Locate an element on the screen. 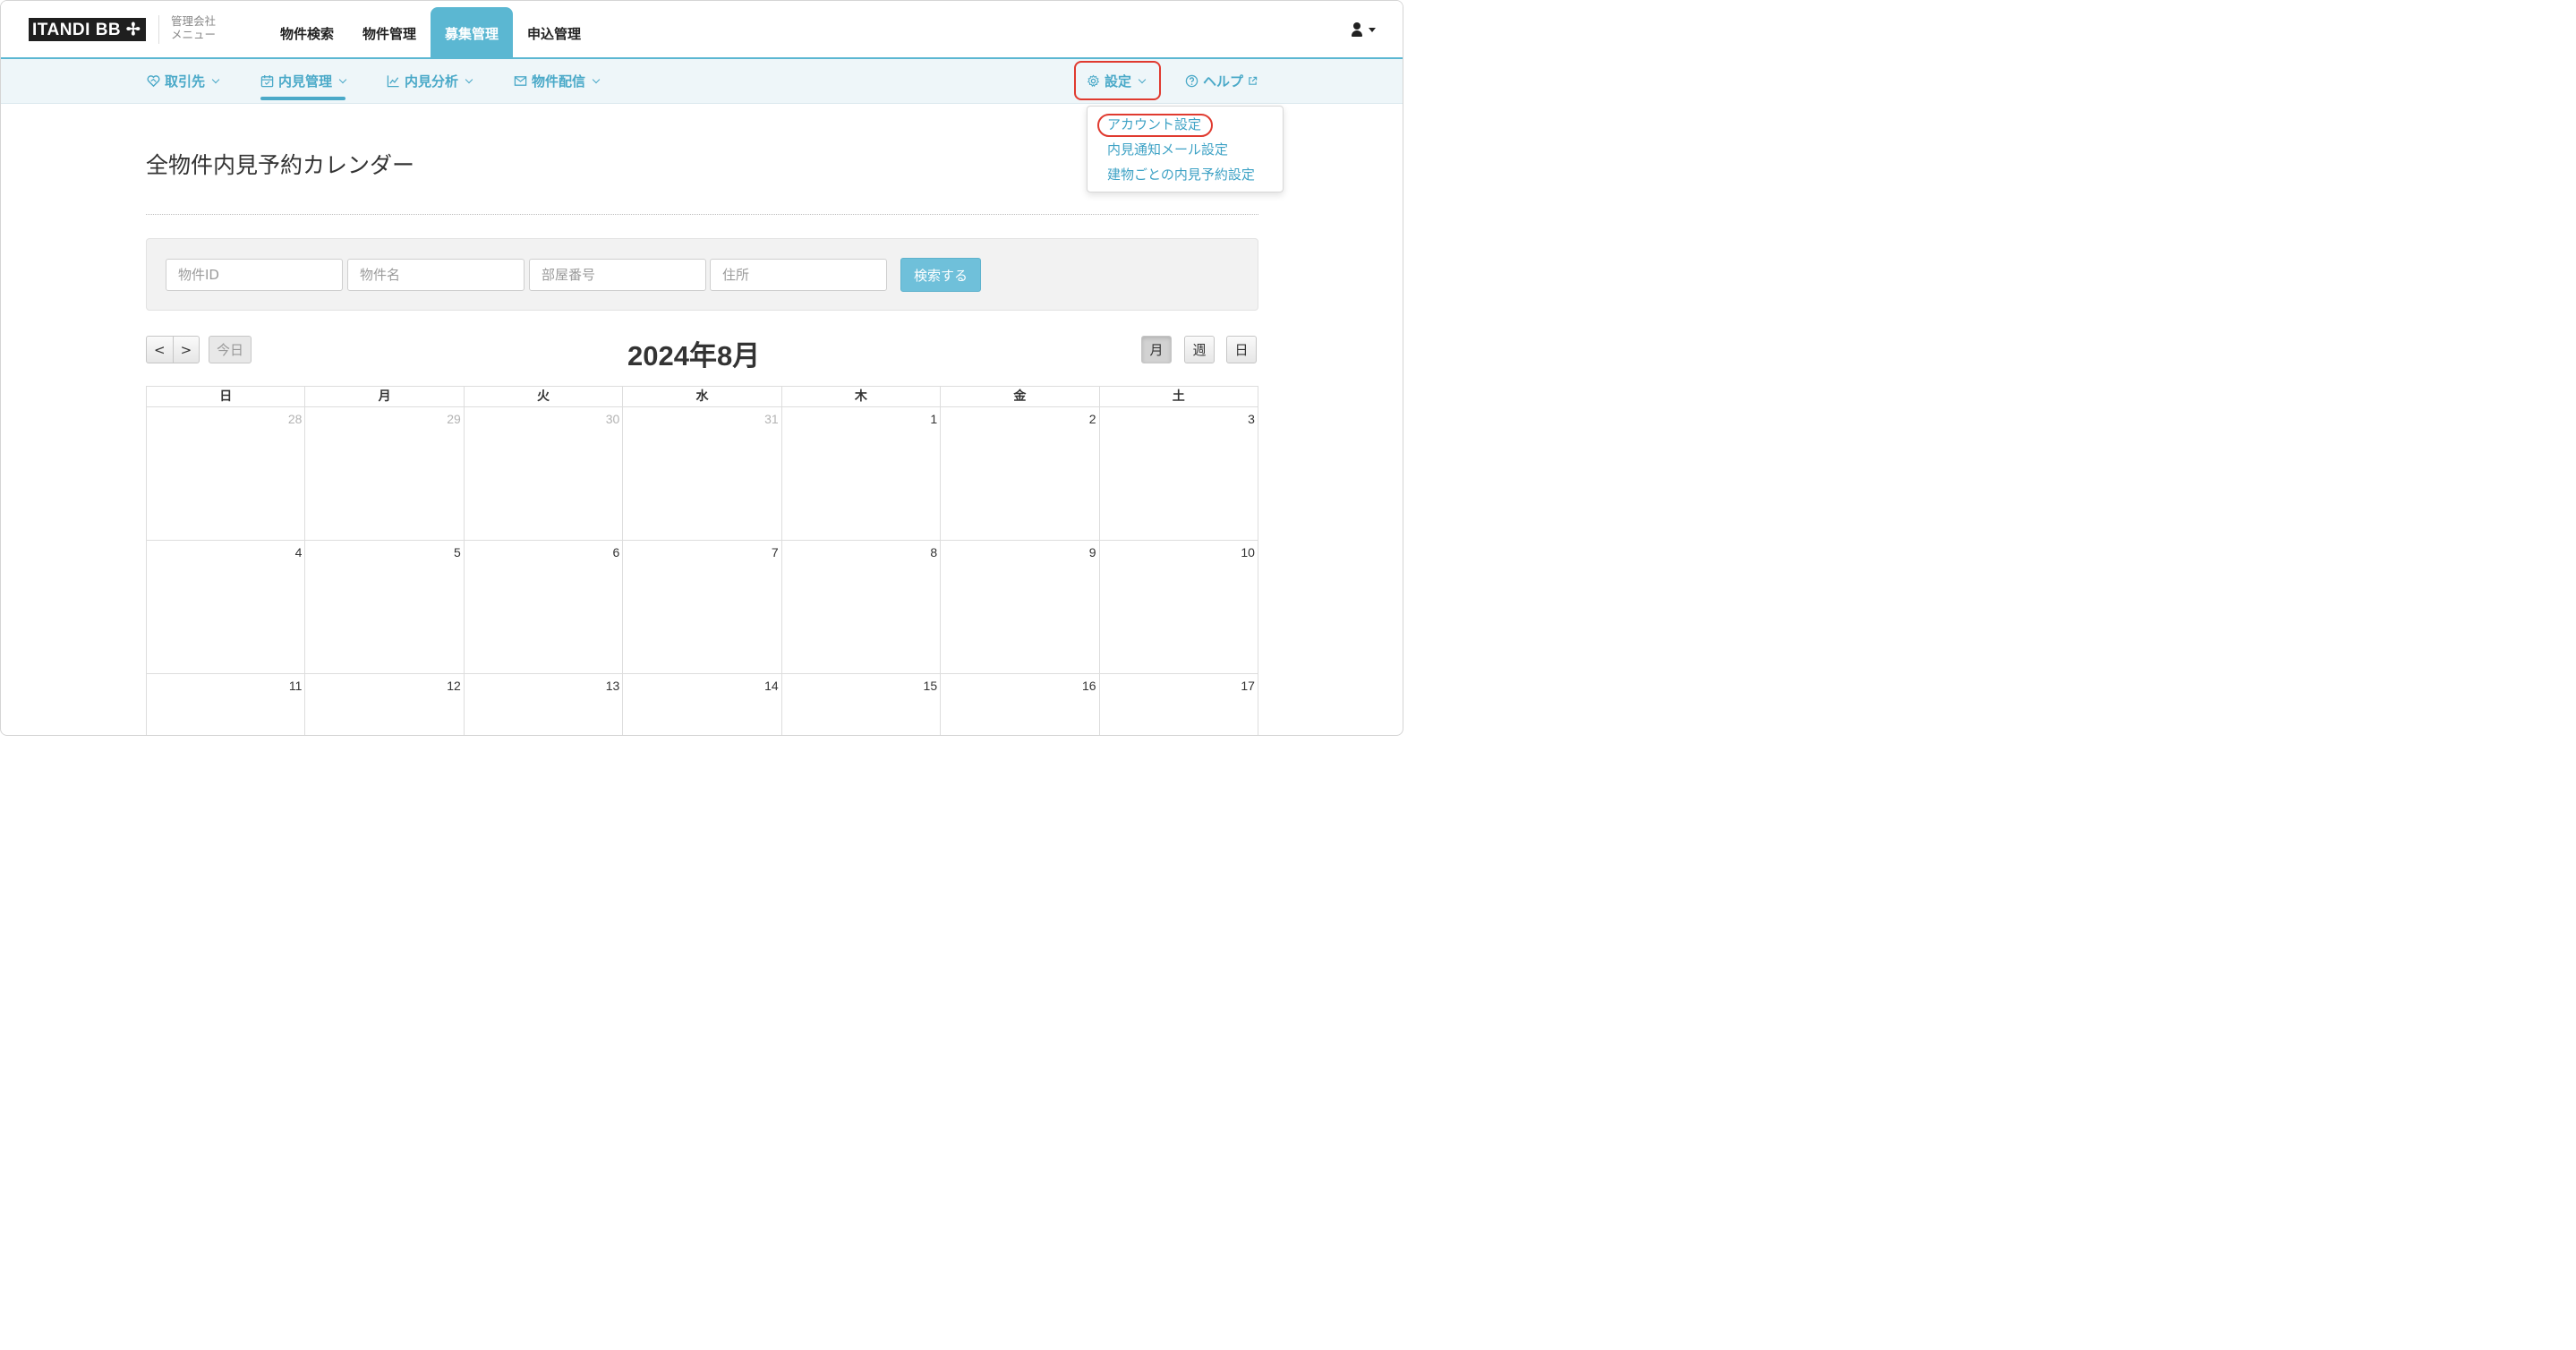 The height and width of the screenshot is (1350, 2576). calendar-day: 10 is located at coordinates (1178, 607).